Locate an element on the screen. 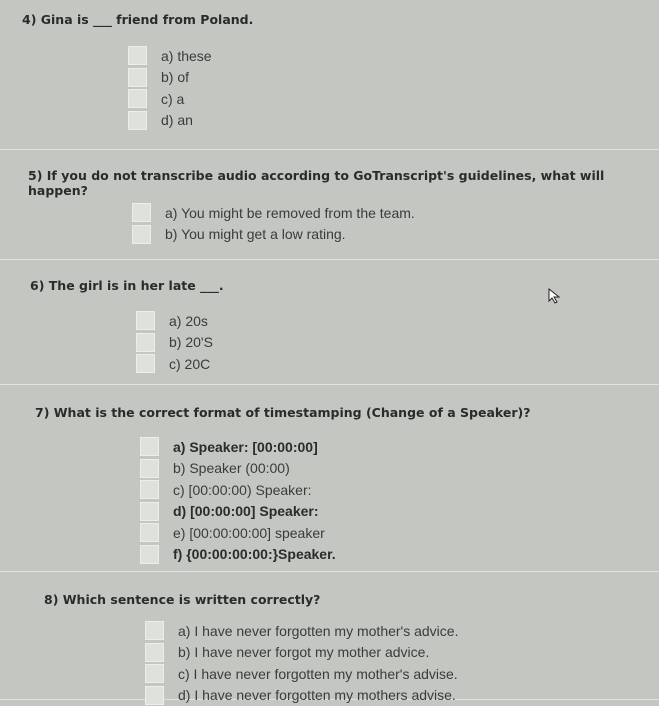  option: c) 20C is located at coordinates (174, 364).